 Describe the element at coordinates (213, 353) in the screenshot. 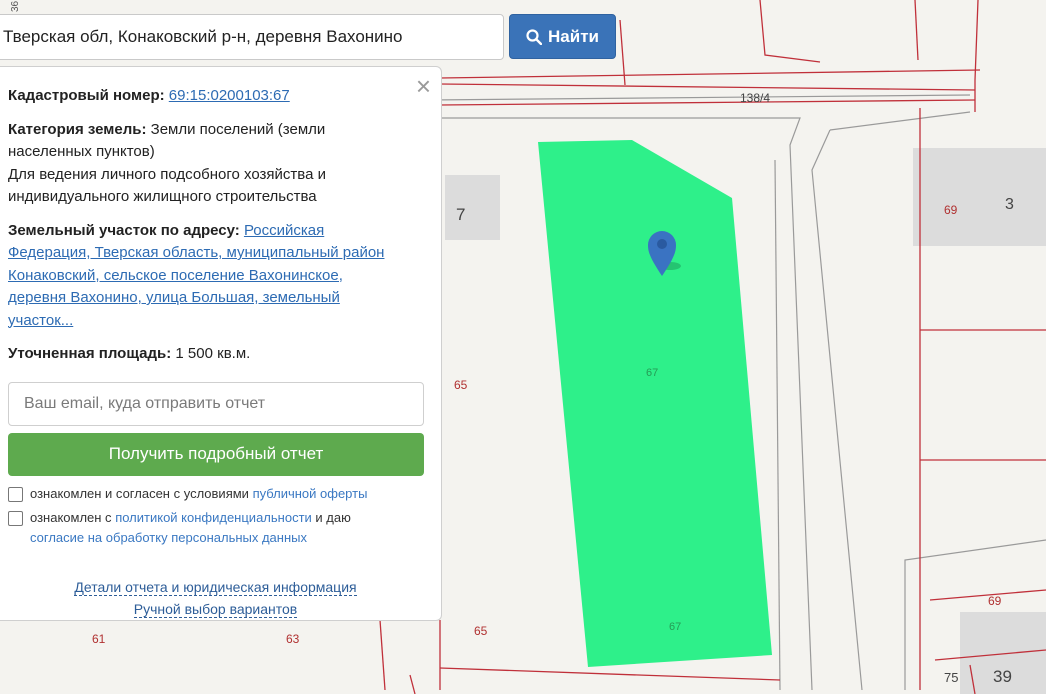

I see `area-value: 1 500 кв.м.` at that location.